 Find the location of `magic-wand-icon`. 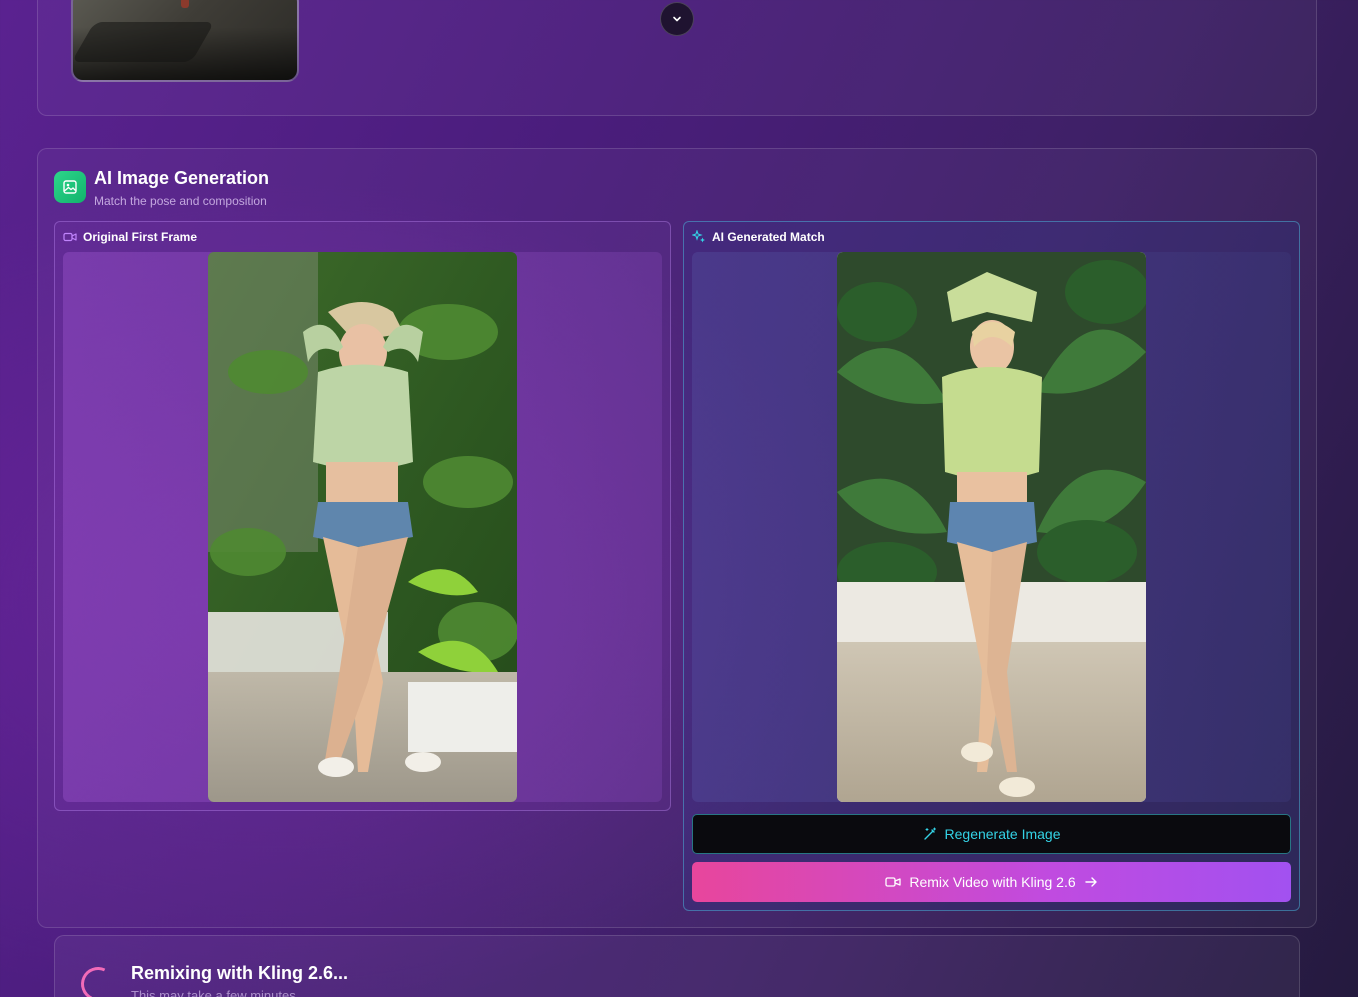

magic-wand-icon is located at coordinates (929, 833).